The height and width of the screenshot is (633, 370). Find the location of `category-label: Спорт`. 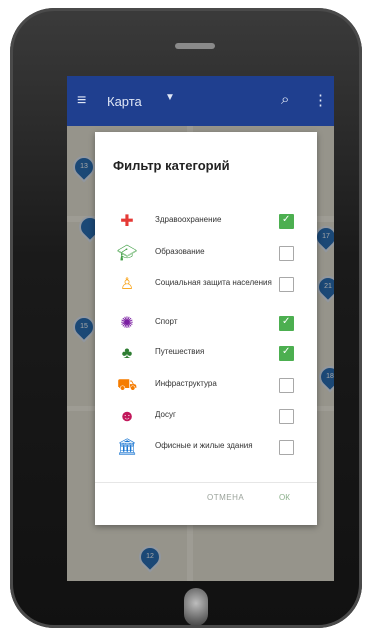

category-label: Спорт is located at coordinates (166, 321).